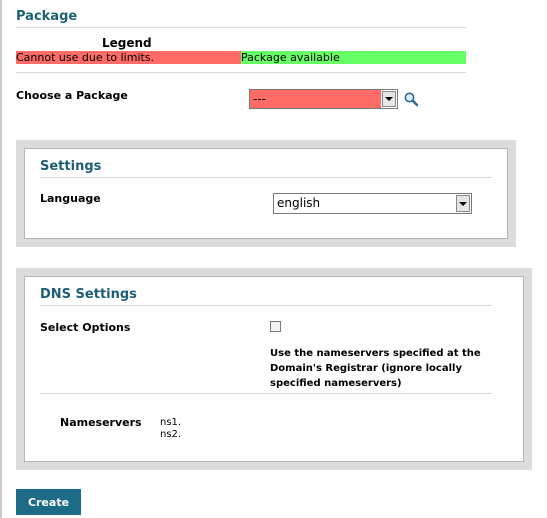  Describe the element at coordinates (127, 43) in the screenshot. I see `legend-title: Legend` at that location.